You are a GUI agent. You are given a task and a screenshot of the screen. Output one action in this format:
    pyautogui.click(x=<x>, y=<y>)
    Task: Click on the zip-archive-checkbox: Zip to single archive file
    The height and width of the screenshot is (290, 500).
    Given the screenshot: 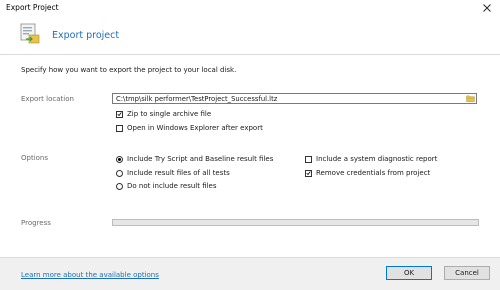 What is the action you would take?
    pyautogui.click(x=163, y=114)
    